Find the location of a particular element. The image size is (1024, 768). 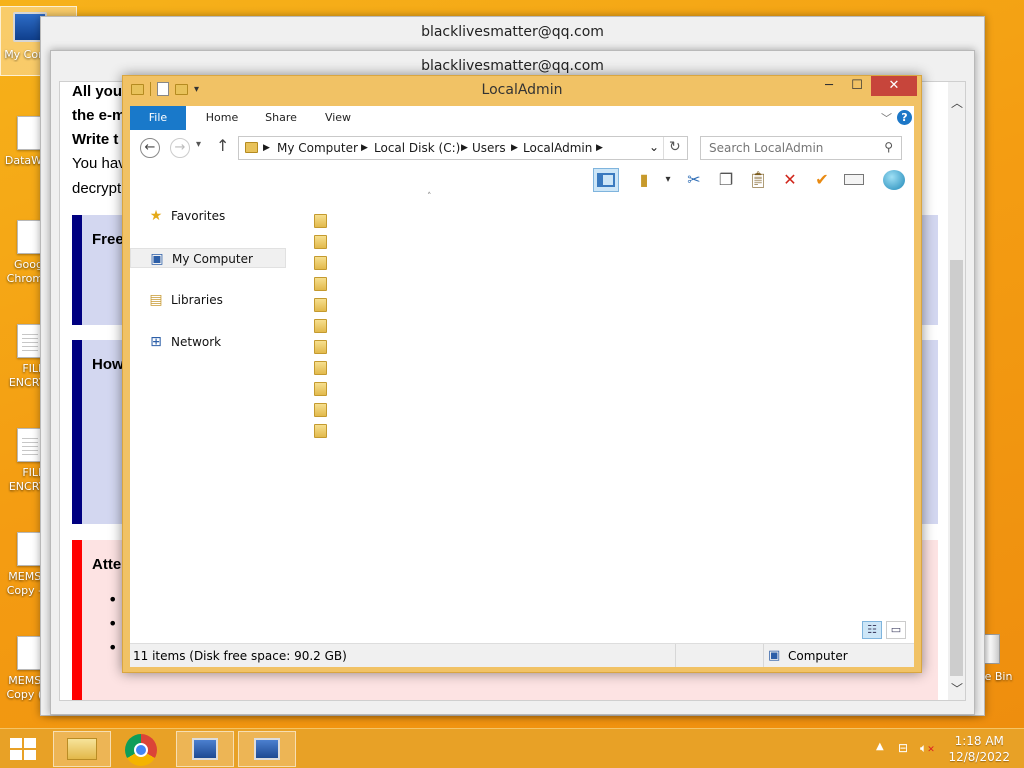

nav-item-favorites: ★ Favorites is located at coordinates (208, 216).